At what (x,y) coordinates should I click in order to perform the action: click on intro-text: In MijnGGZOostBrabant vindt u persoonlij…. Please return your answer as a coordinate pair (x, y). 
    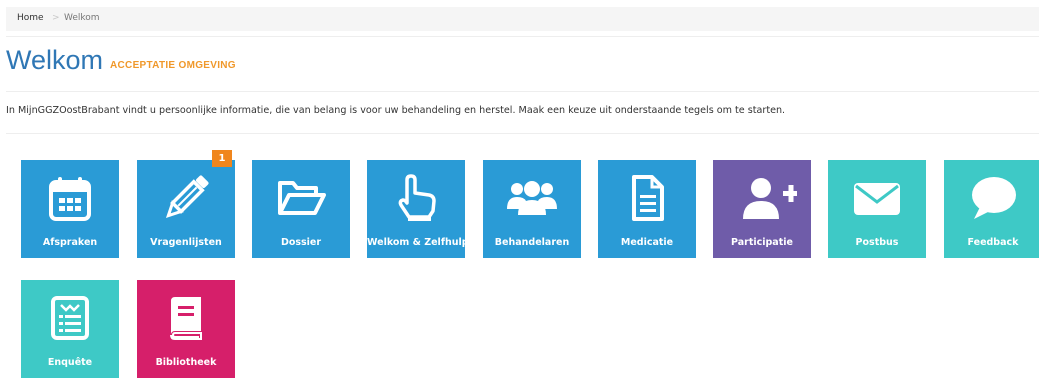
    Looking at the image, I should click on (396, 110).